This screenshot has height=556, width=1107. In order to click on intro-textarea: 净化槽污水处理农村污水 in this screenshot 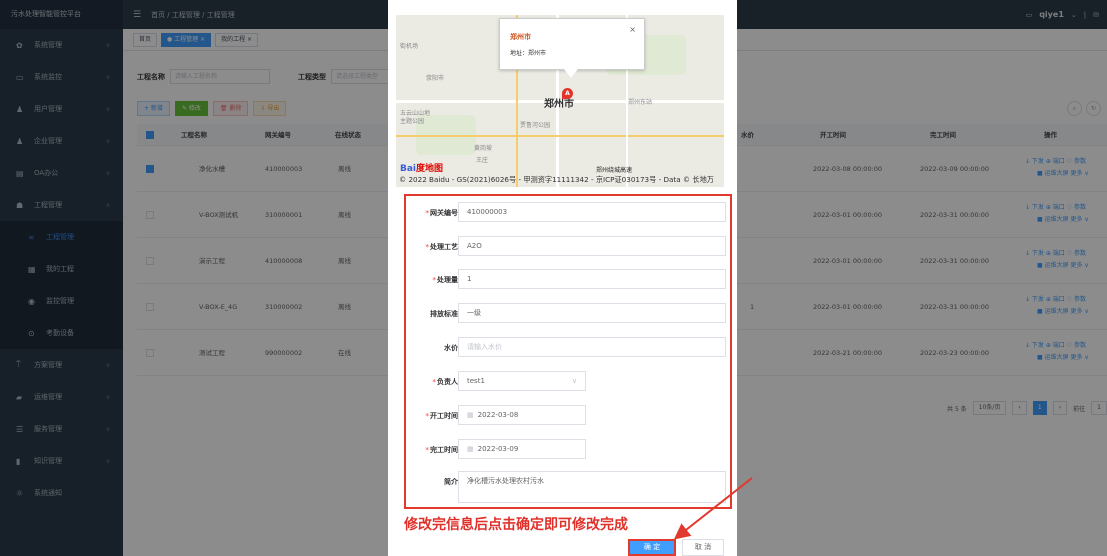, I will do `click(592, 487)`.